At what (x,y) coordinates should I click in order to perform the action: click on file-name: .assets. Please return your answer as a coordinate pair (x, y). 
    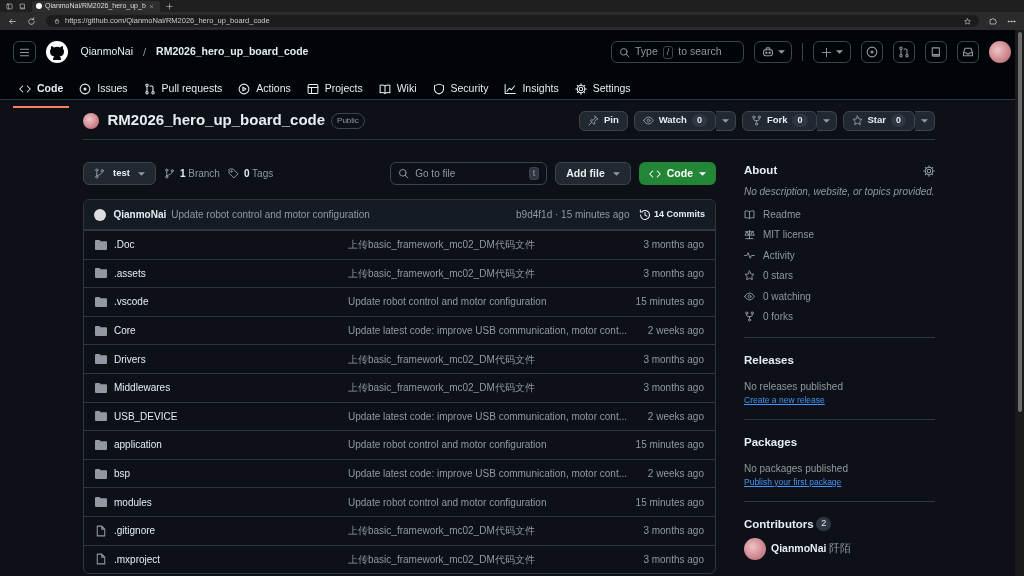
    Looking at the image, I should click on (130, 273).